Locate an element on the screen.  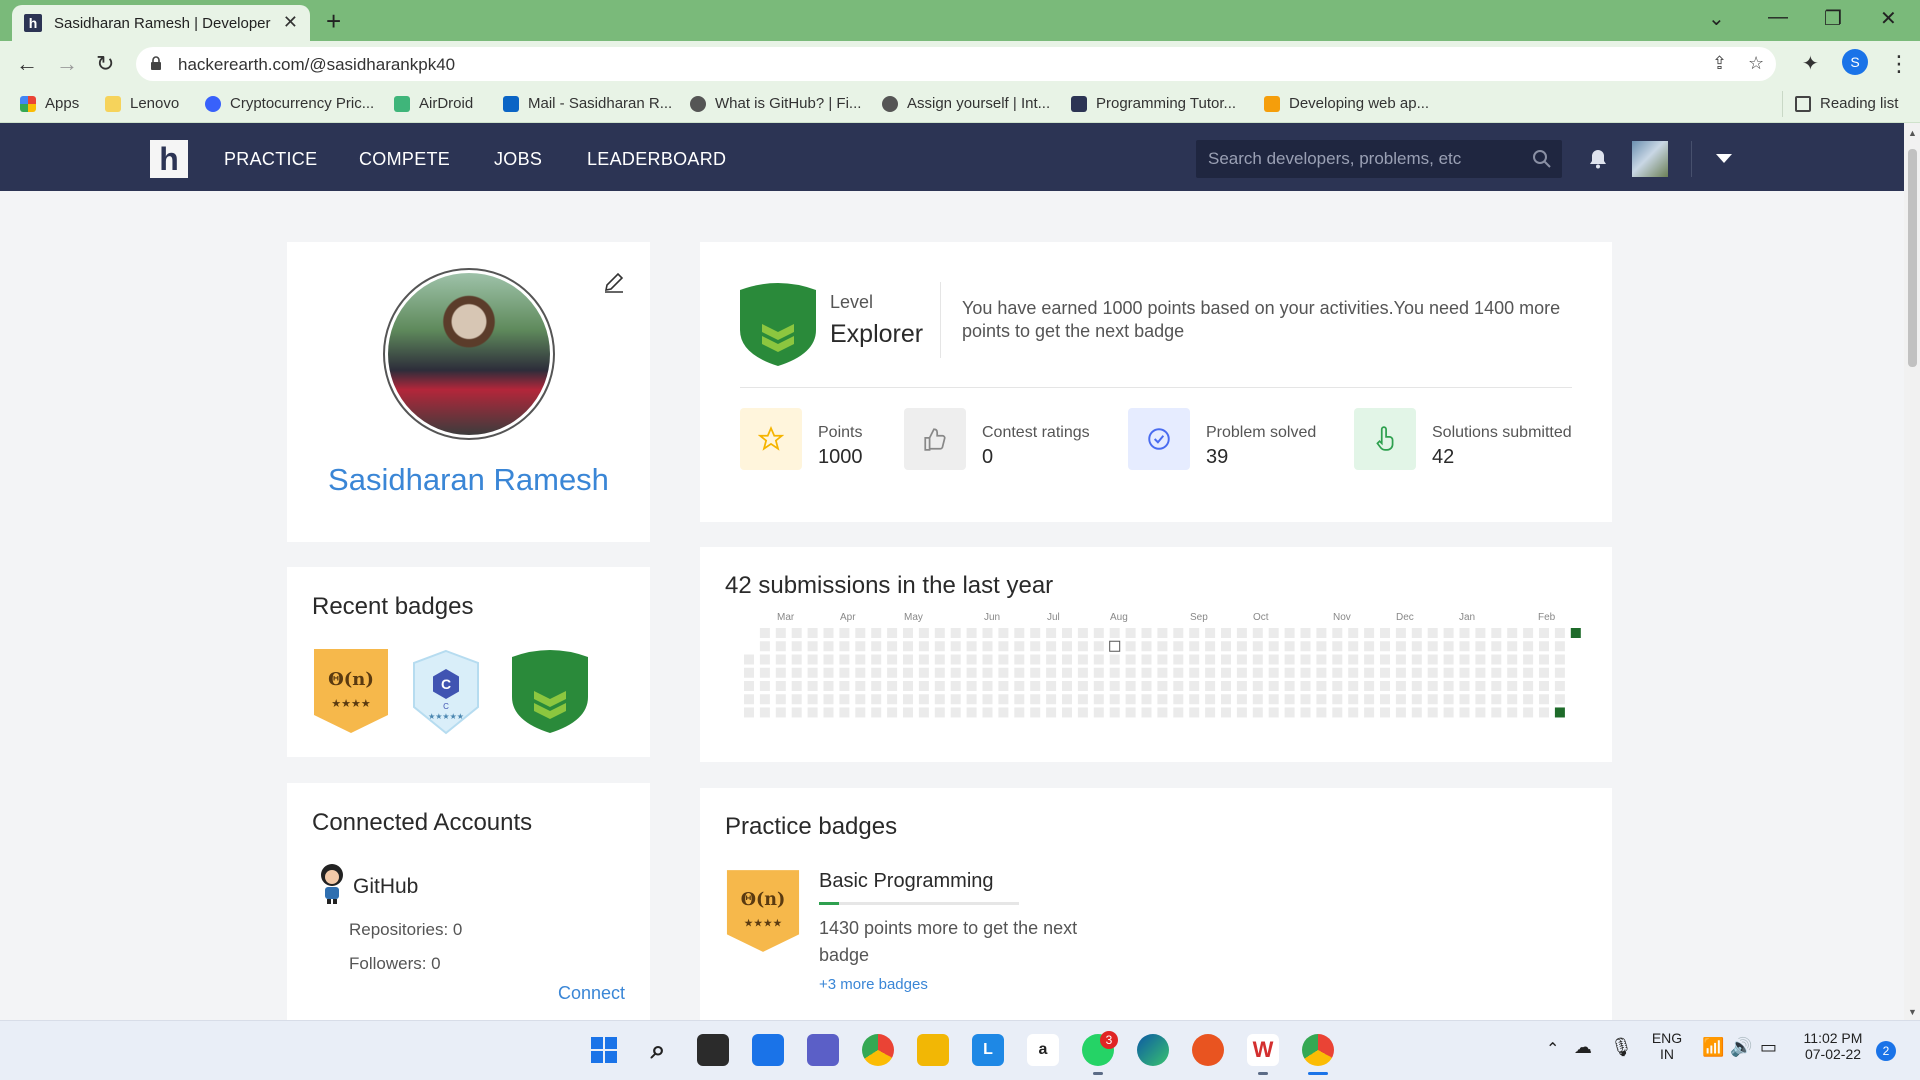
l-app-icon: L is located at coordinates (988, 1050).